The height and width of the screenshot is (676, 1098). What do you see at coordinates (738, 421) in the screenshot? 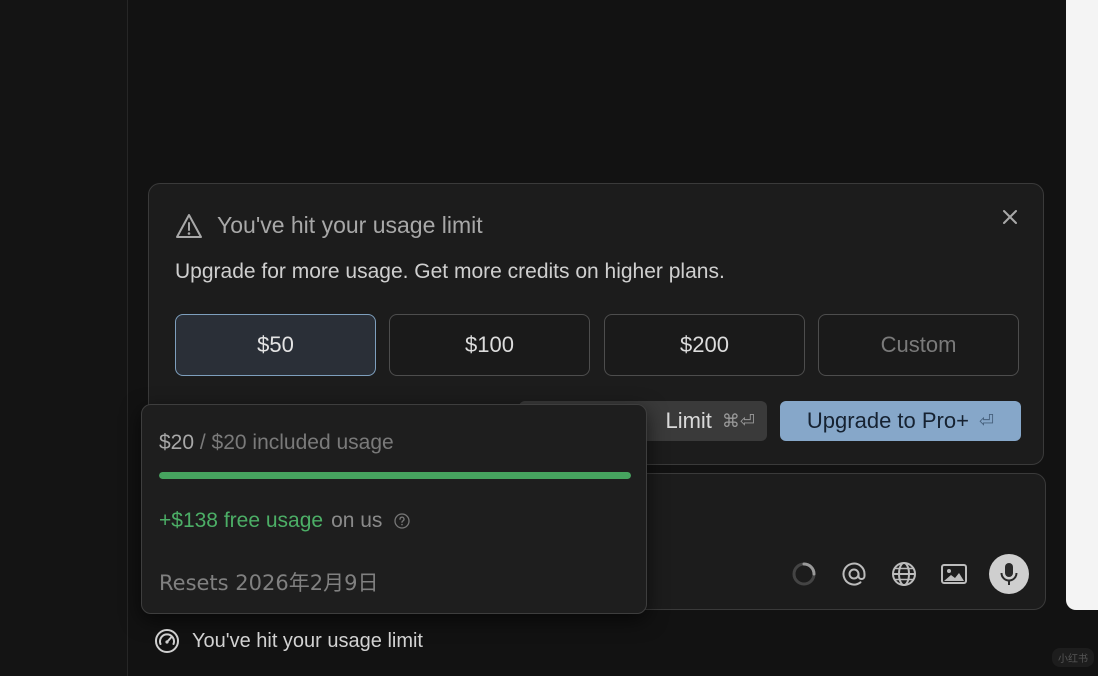
I see `set-limit-shortcut: ⌘⏎` at bounding box center [738, 421].